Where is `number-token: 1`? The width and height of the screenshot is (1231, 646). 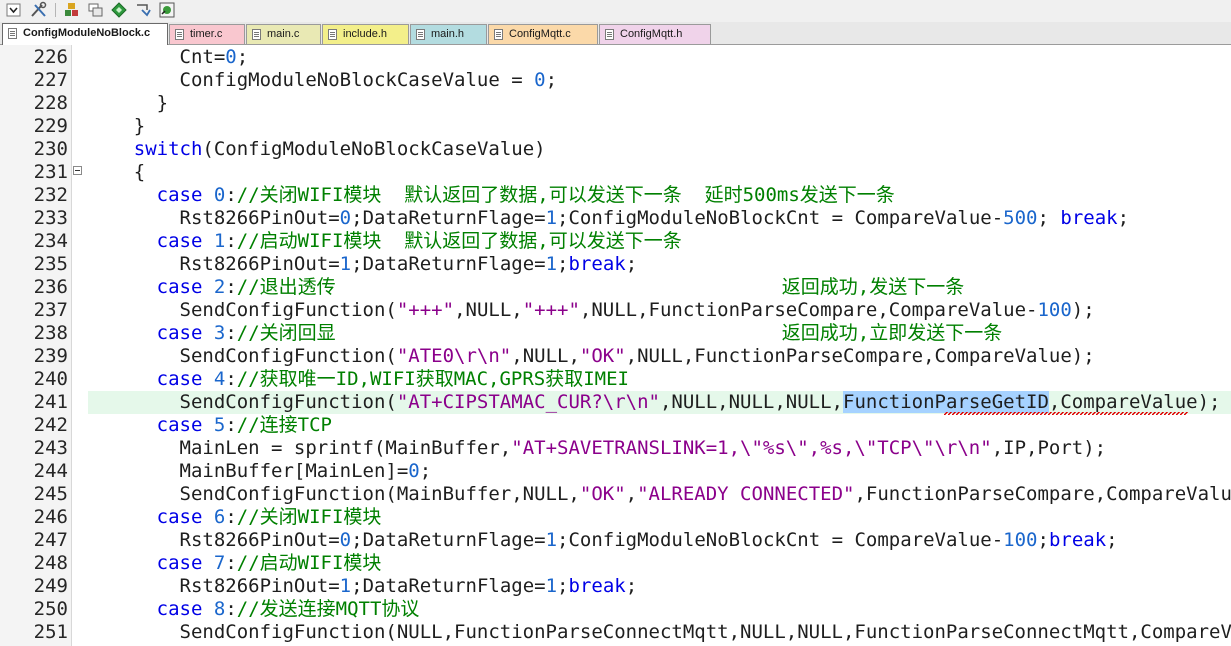
number-token: 1 is located at coordinates (345, 264).